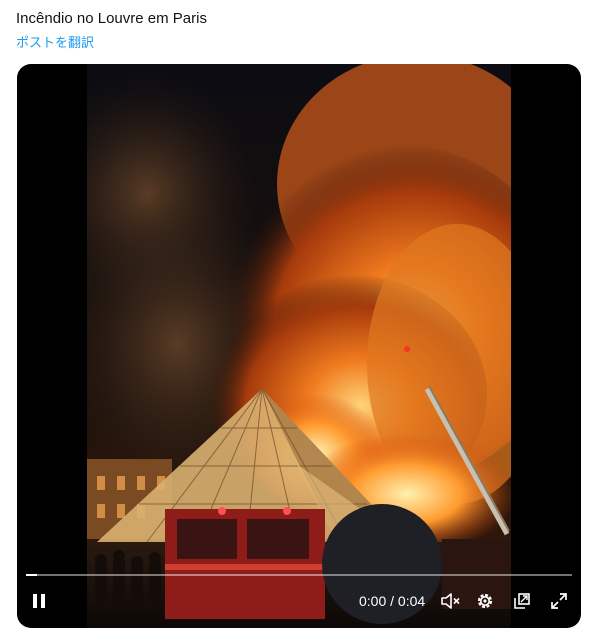 The height and width of the screenshot is (637, 597). I want to click on fullscreen-button, so click(559, 601).